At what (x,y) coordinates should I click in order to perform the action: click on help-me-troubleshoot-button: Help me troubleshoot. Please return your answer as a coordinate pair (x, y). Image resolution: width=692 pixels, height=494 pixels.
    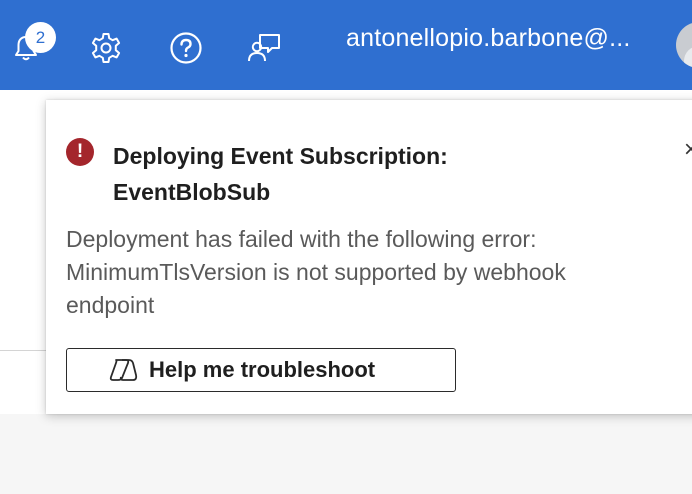
    Looking at the image, I should click on (261, 370).